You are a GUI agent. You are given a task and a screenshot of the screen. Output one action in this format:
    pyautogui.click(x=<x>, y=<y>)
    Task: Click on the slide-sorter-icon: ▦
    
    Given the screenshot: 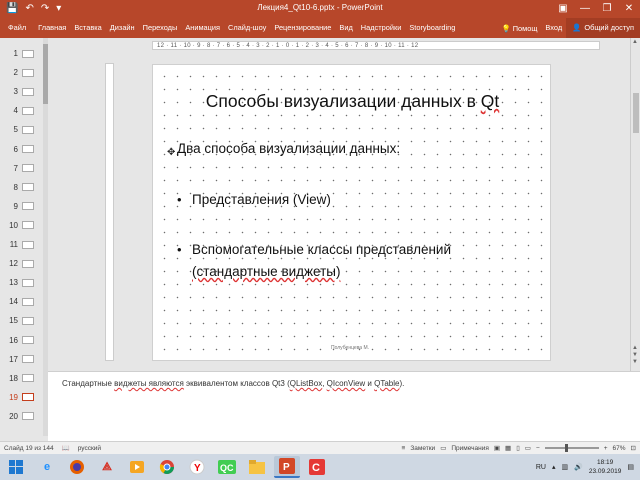 What is the action you would take?
    pyautogui.click(x=508, y=448)
    